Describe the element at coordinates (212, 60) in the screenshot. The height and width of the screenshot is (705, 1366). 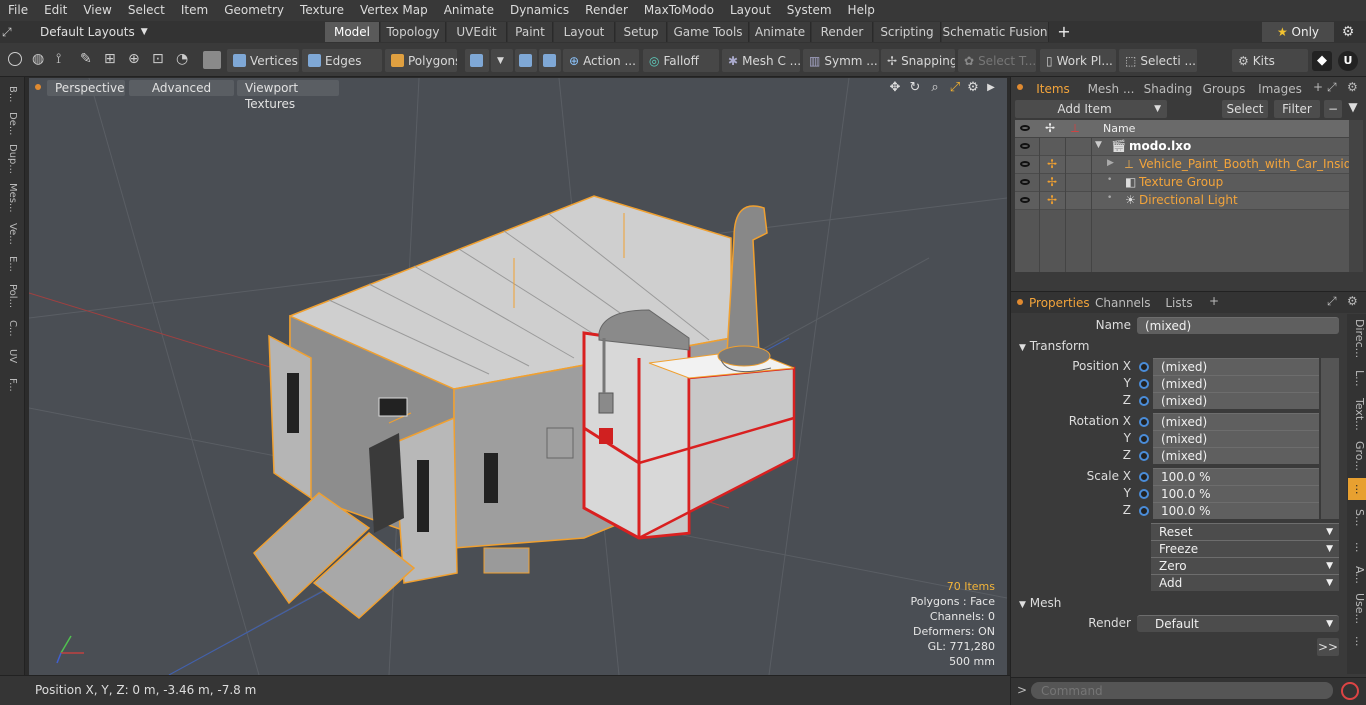
I see `item-mode-icon` at that location.